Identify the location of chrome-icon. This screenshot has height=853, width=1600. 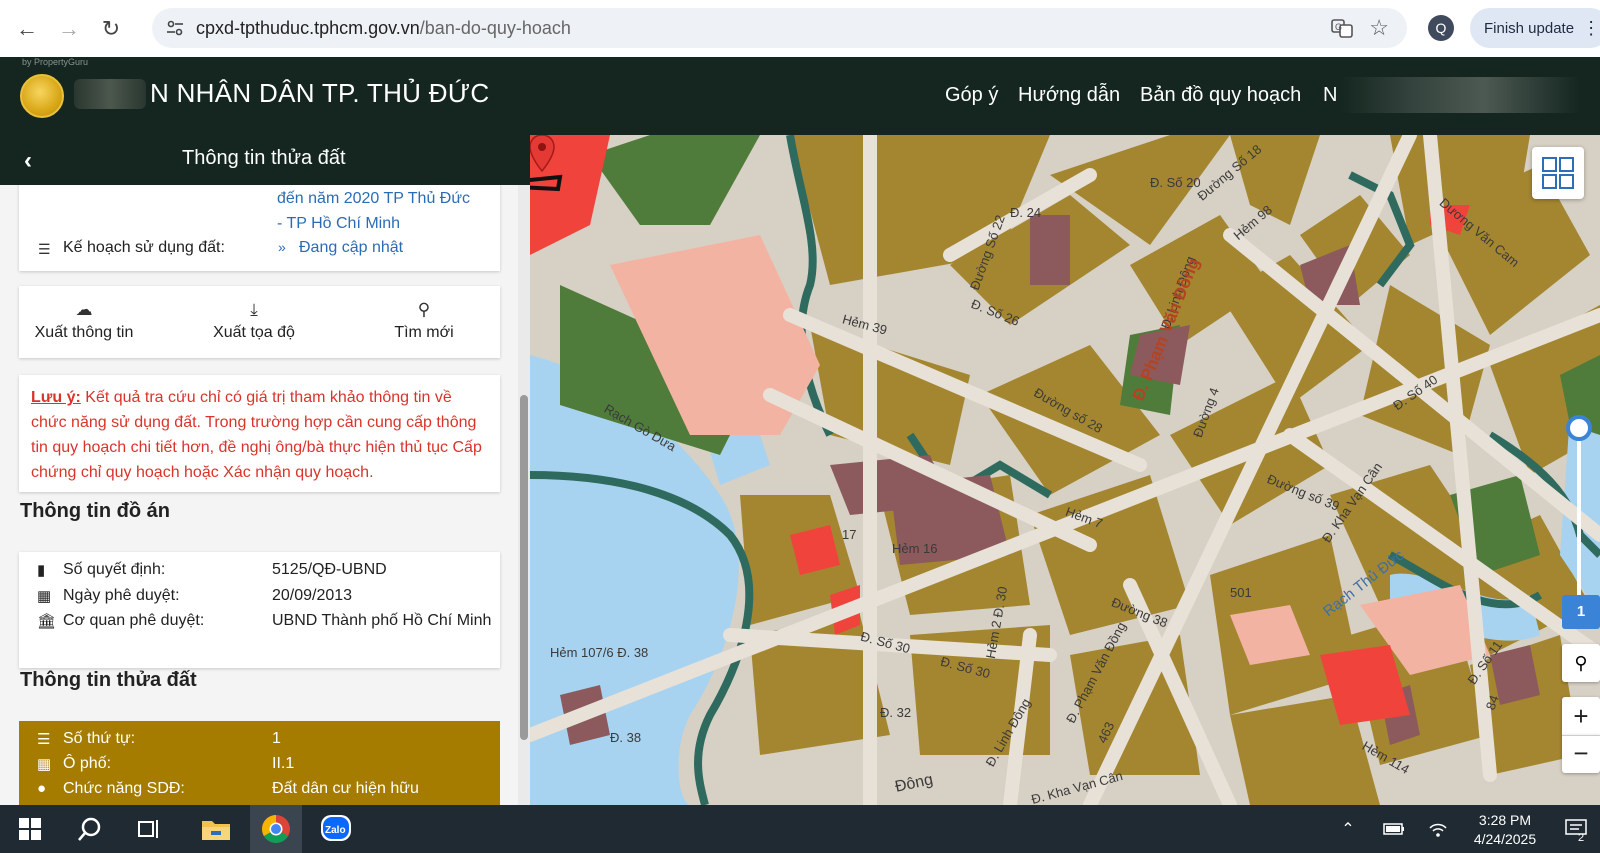
(276, 829).